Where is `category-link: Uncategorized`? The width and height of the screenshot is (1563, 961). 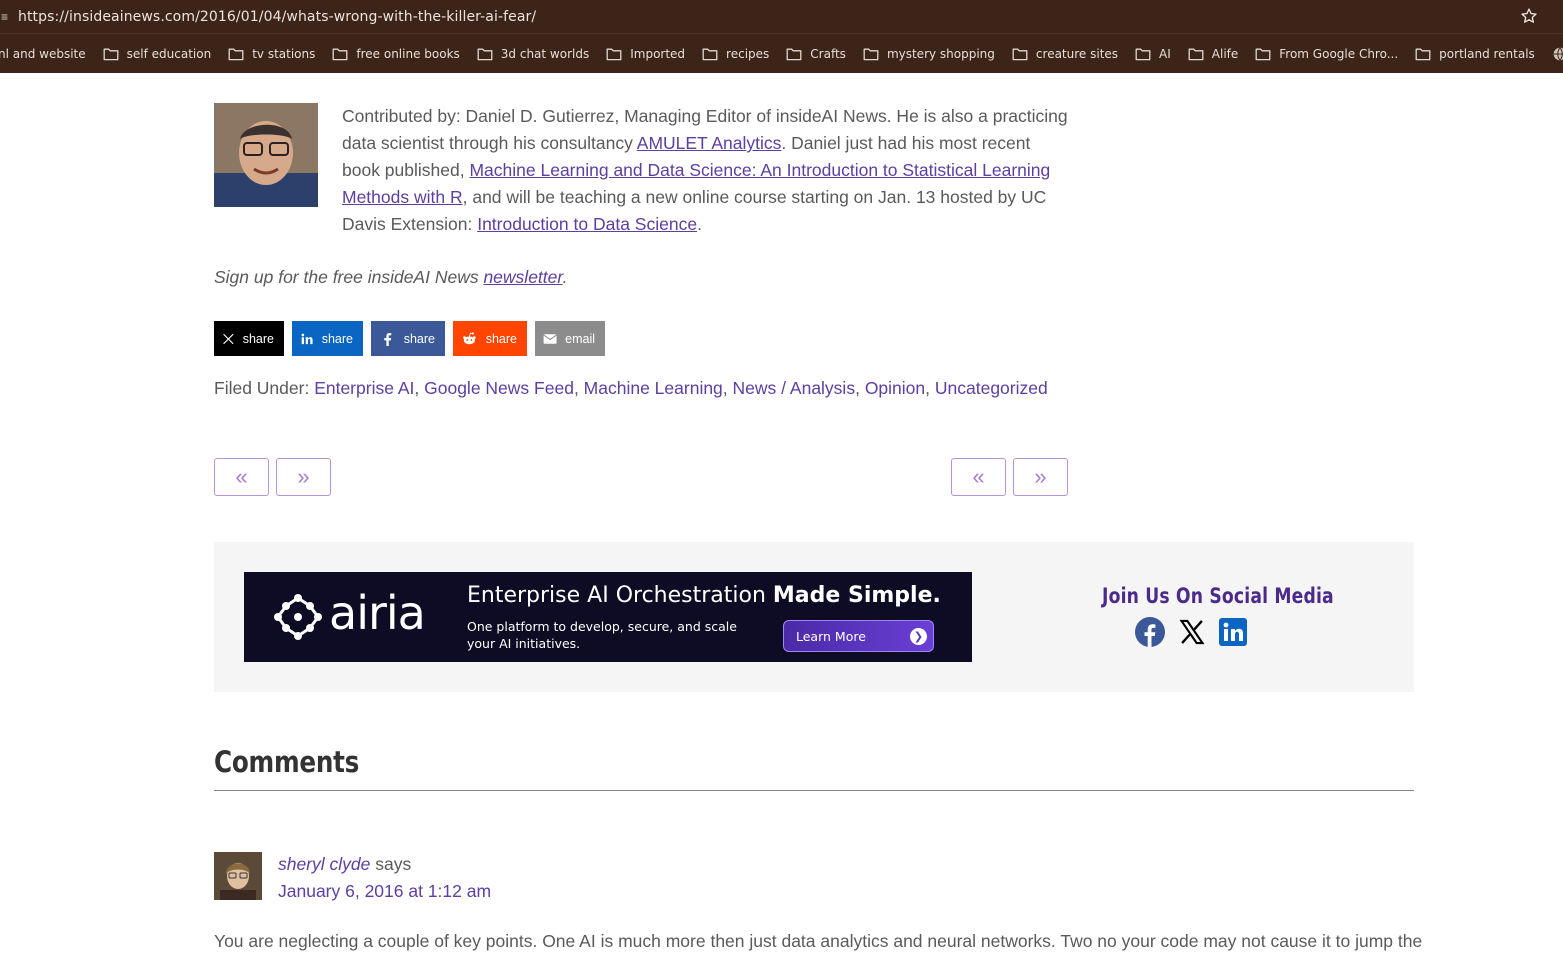
category-link: Uncategorized is located at coordinates (991, 388).